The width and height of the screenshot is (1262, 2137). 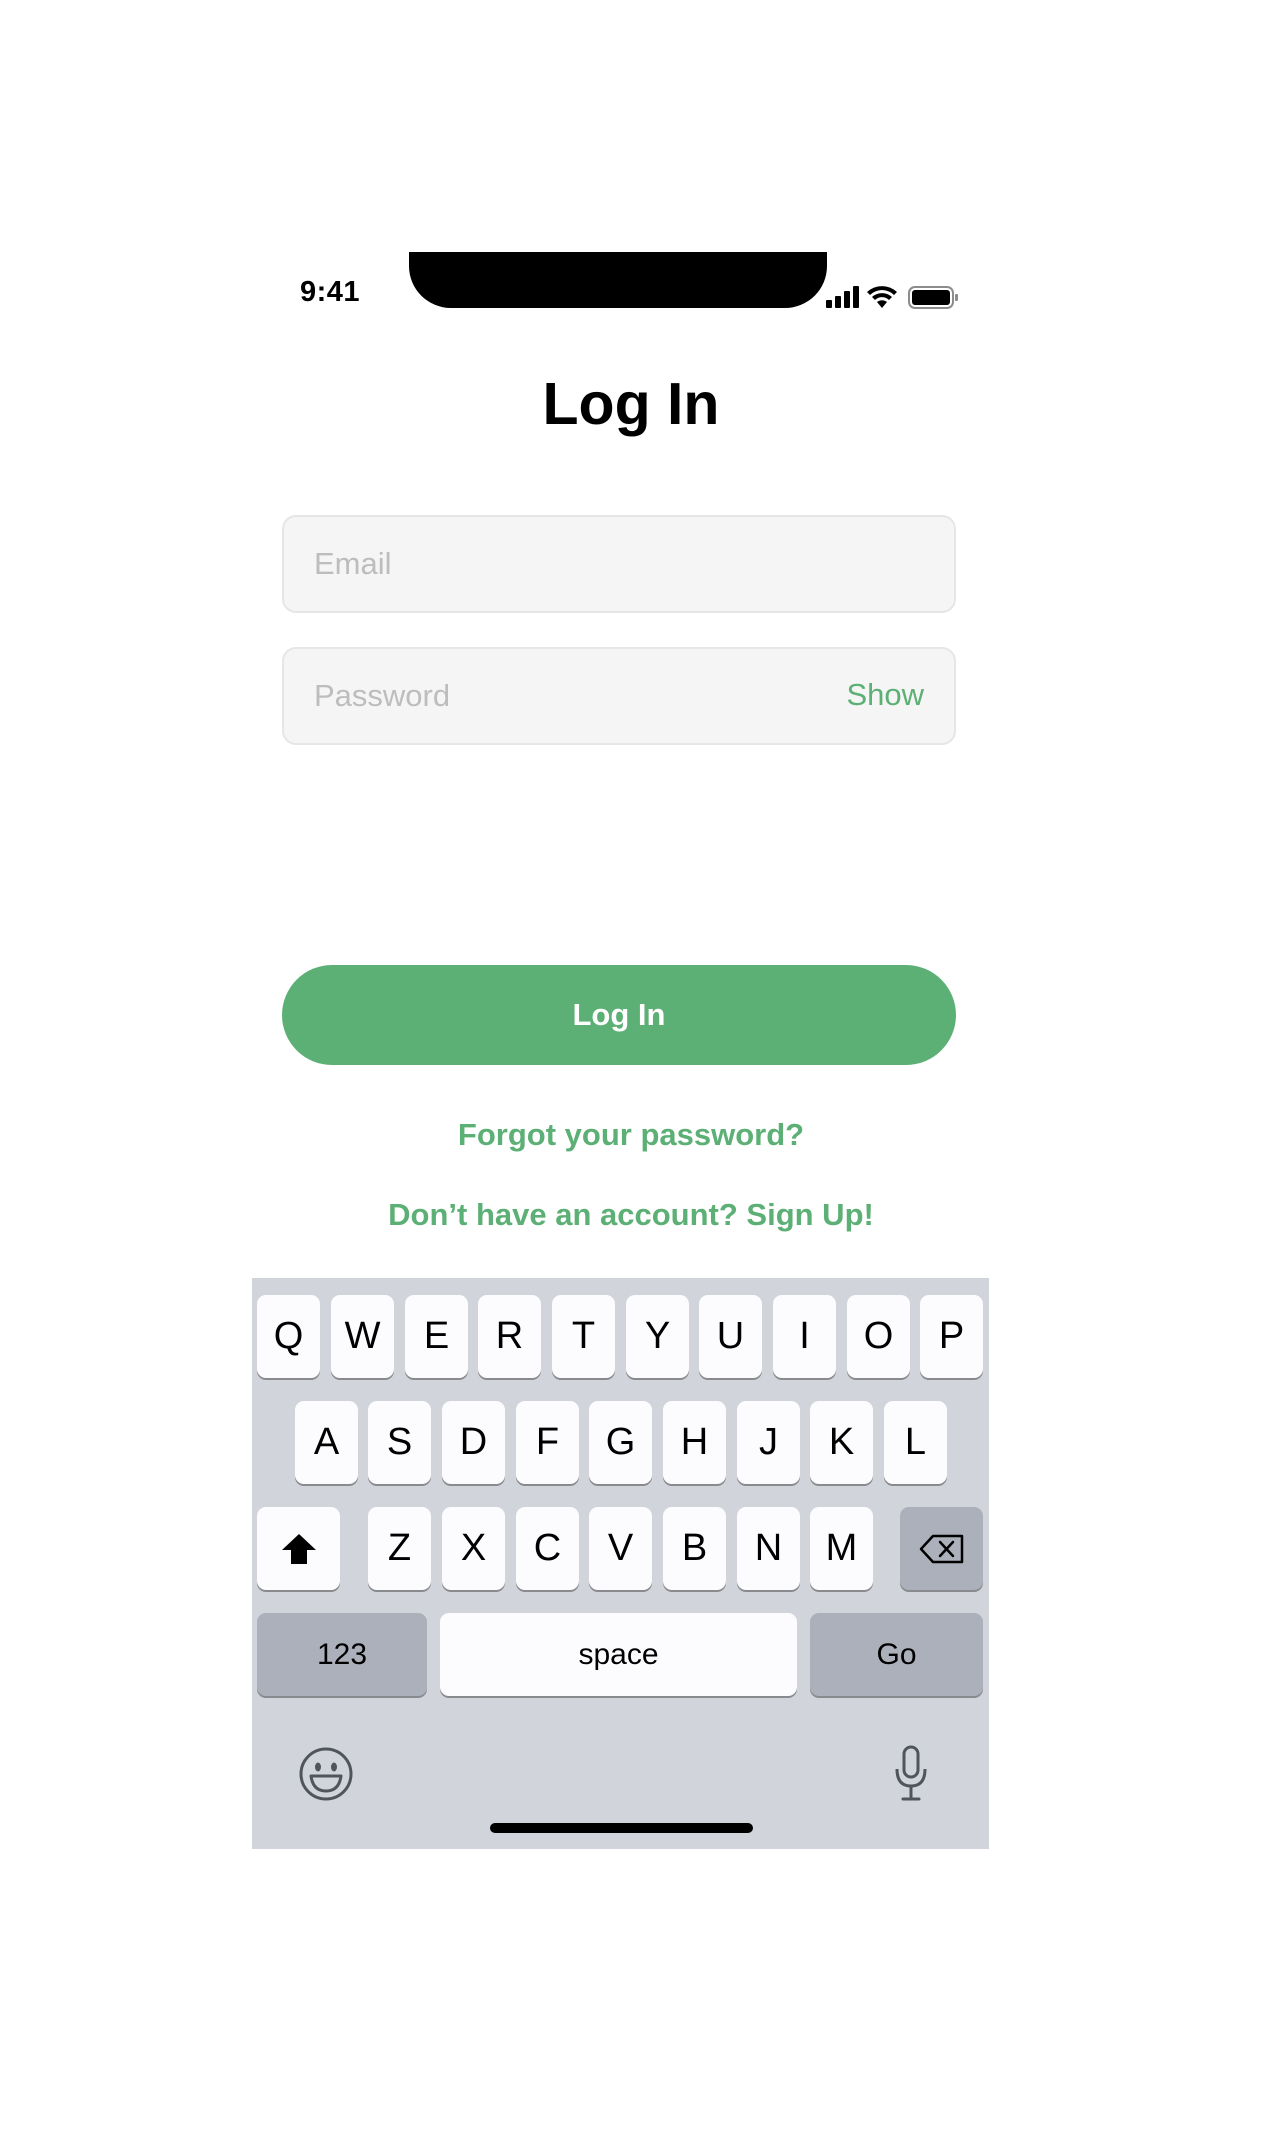 What do you see at coordinates (547, 1548) in the screenshot?
I see `key-c: C` at bounding box center [547, 1548].